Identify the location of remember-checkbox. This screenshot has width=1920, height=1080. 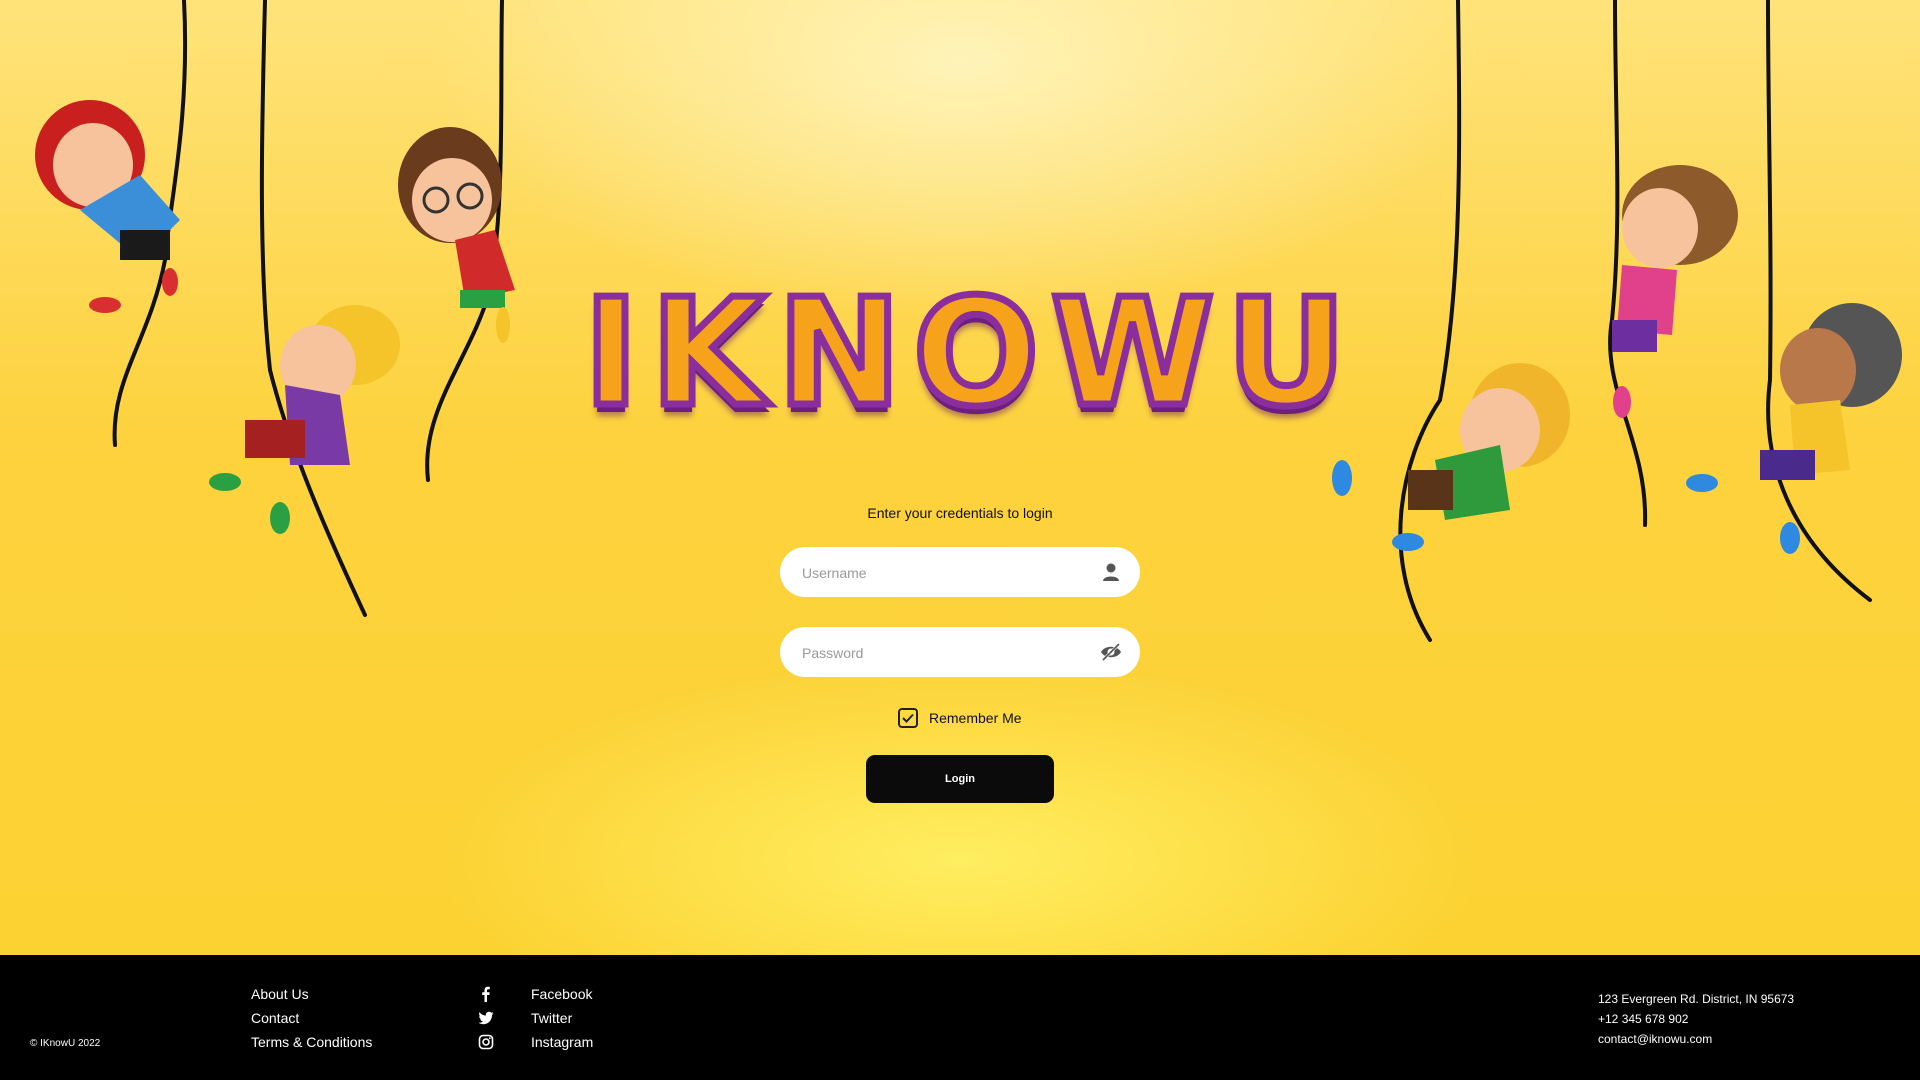
(908, 718).